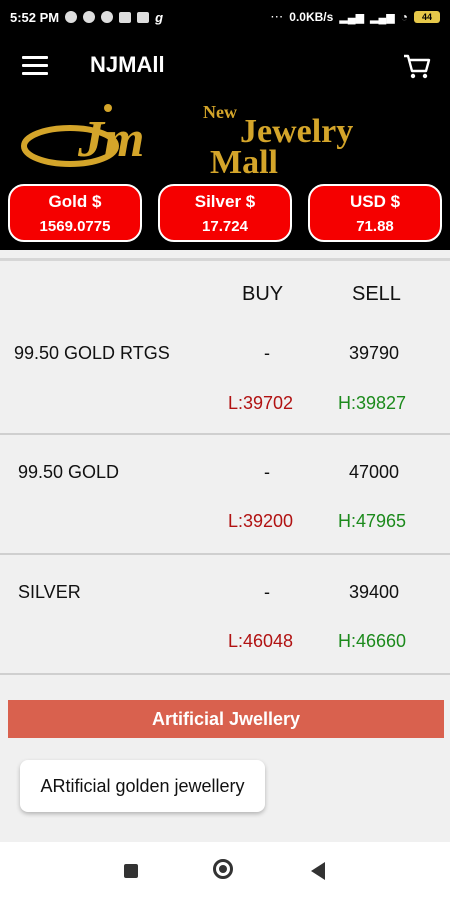 This screenshot has width=450, height=900. Describe the element at coordinates (352, 17) in the screenshot. I see `signal-icon: ▂▄▆` at that location.